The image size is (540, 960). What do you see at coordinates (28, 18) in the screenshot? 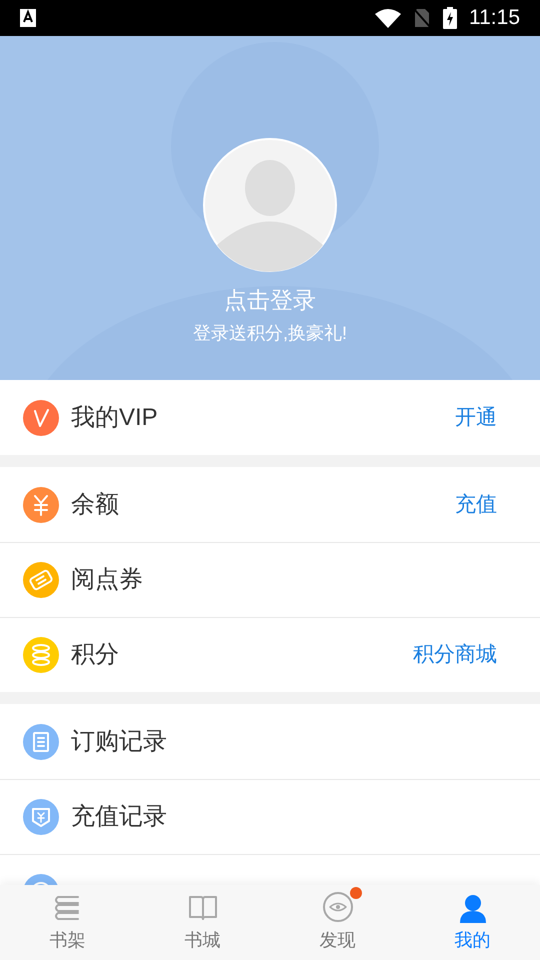
I see `notification-icon` at bounding box center [28, 18].